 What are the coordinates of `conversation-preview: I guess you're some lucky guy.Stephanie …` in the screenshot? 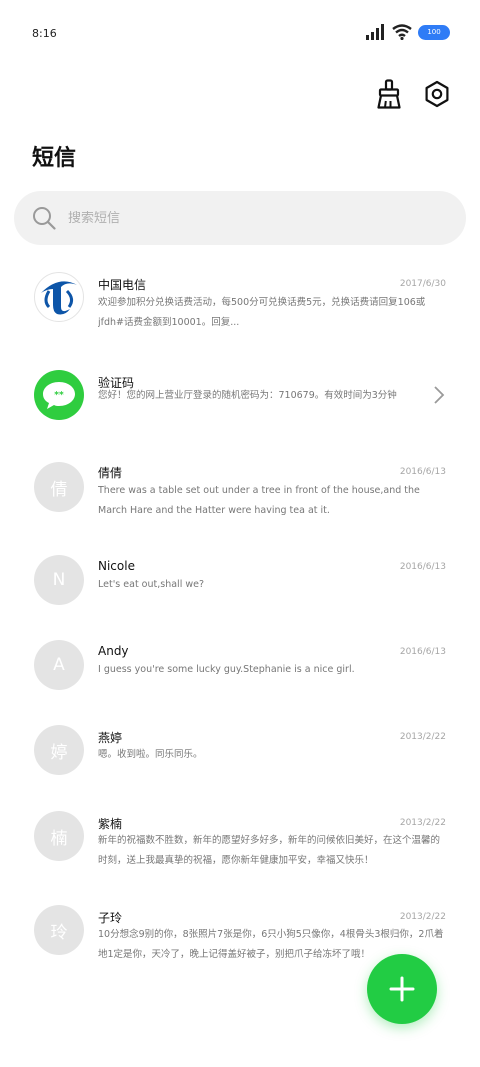 It's located at (226, 669).